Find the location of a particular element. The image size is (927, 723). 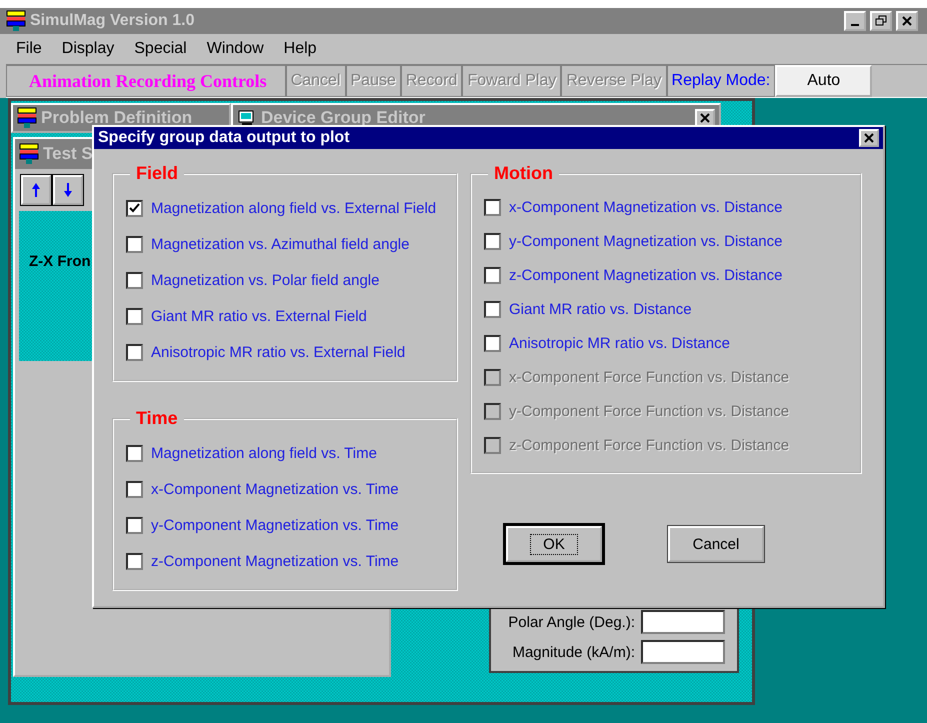

checkbox-label: Anisotropic MR ratio vs. Distance is located at coordinates (619, 343).